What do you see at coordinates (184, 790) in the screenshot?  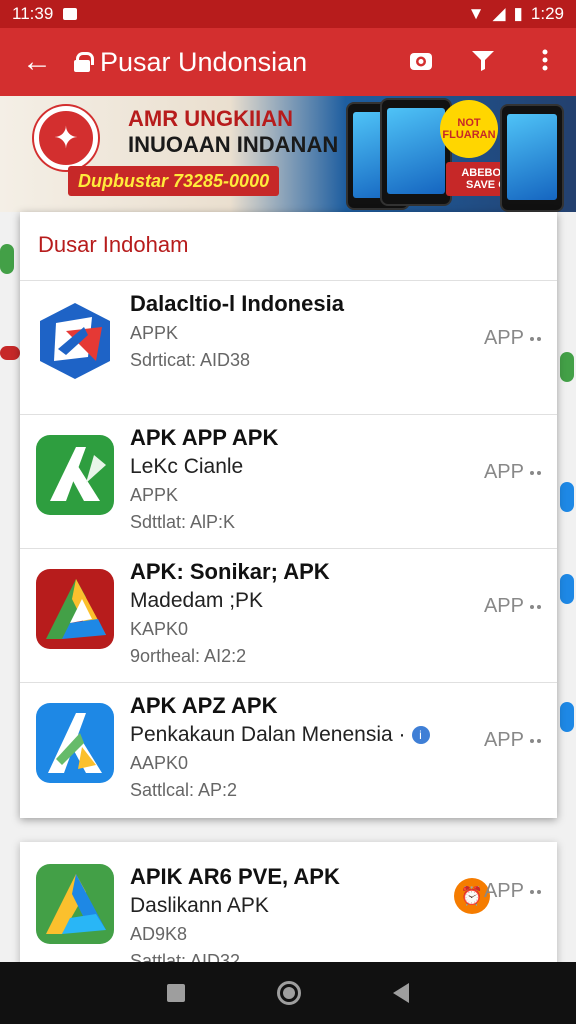 I see `app-meta: Sattlcal: AP:2` at bounding box center [184, 790].